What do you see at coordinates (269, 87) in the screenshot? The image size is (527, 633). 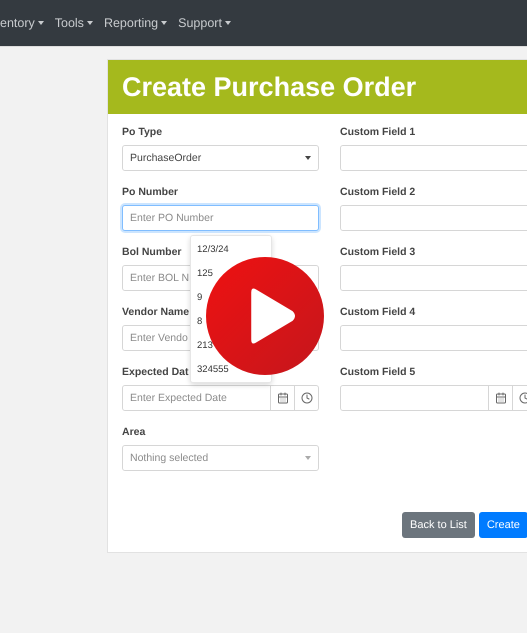 I see `page-title: Create Purchase Order` at bounding box center [269, 87].